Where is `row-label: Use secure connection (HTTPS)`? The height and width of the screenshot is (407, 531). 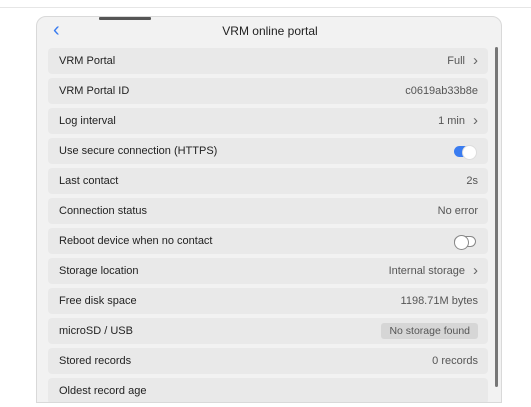 row-label: Use secure connection (HTTPS) is located at coordinates (138, 151).